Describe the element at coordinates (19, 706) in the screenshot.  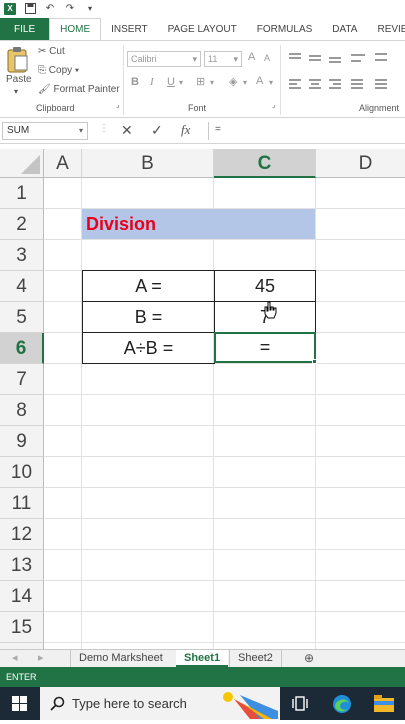
I see `windows-start-icon` at that location.